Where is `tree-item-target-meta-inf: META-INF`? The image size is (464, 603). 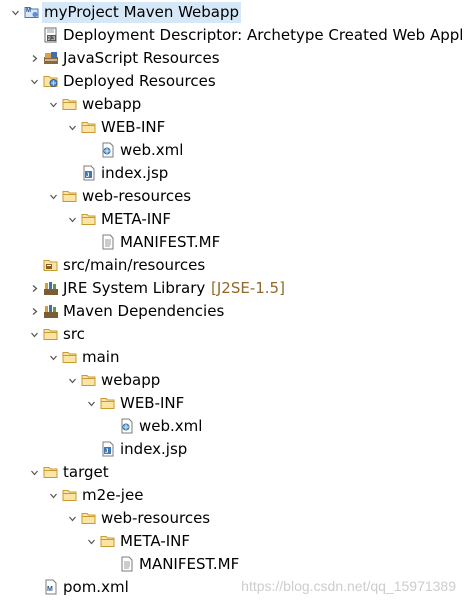 tree-item-target-meta-inf: META-INF is located at coordinates (232, 541).